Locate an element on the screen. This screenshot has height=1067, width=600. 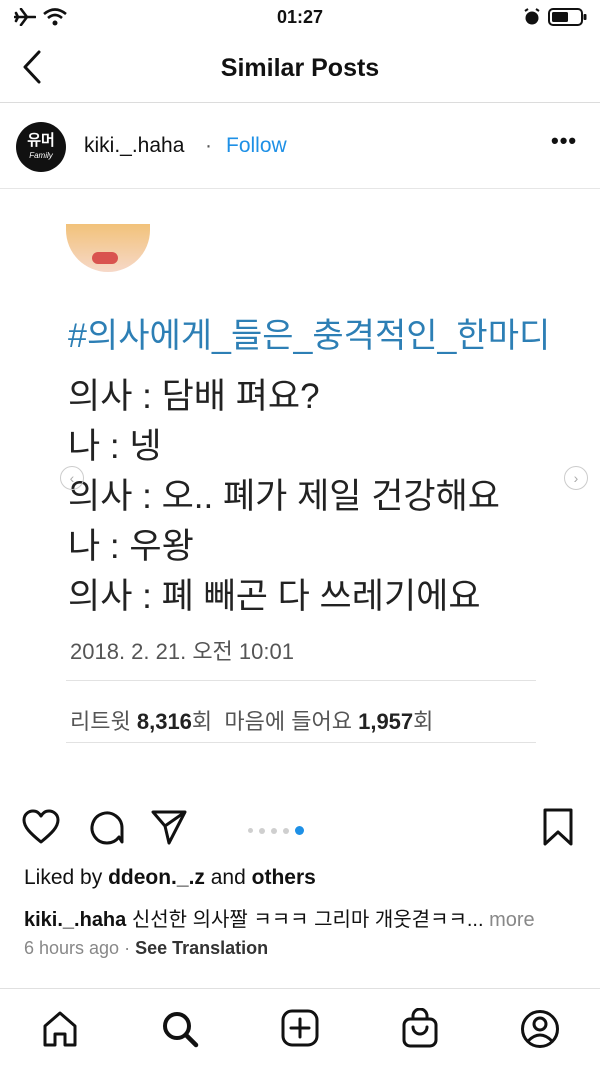
liked-by-user: ddeon._.z is located at coordinates (156, 877).